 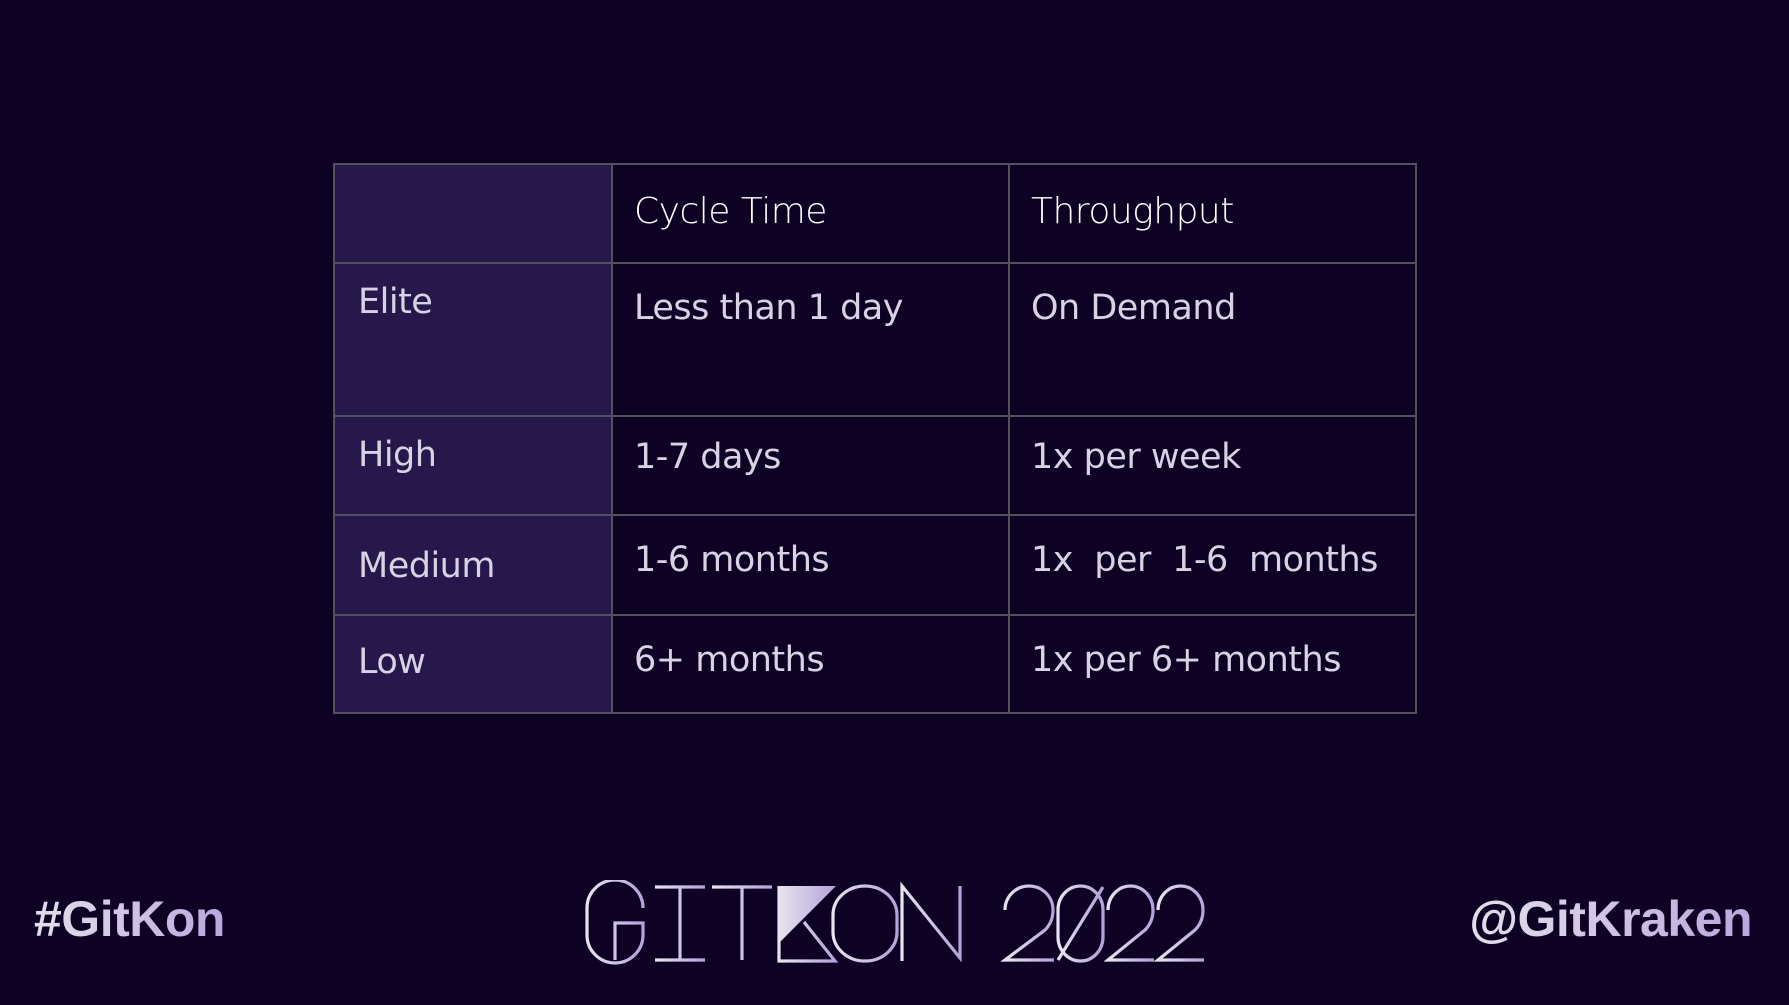 What do you see at coordinates (865, 923) in the screenshot?
I see `logo-letter-o` at bounding box center [865, 923].